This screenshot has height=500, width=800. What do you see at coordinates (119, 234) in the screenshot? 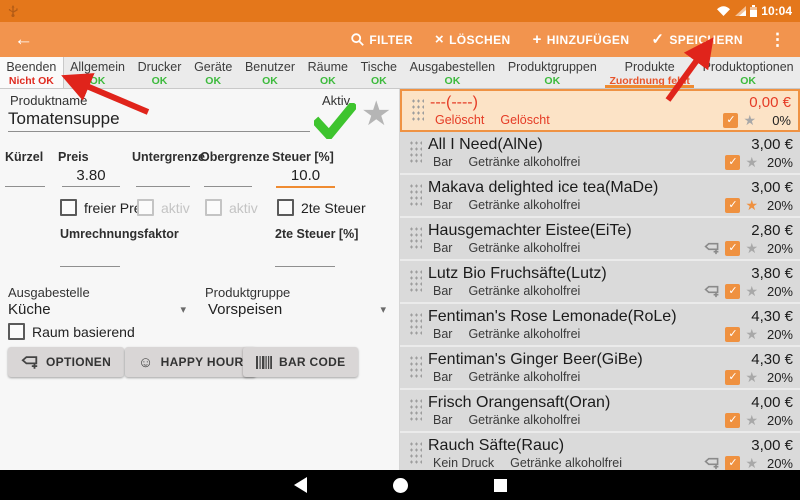
I see `umrechnungsfaktor-label: Umrechnungsfaktor` at bounding box center [119, 234].